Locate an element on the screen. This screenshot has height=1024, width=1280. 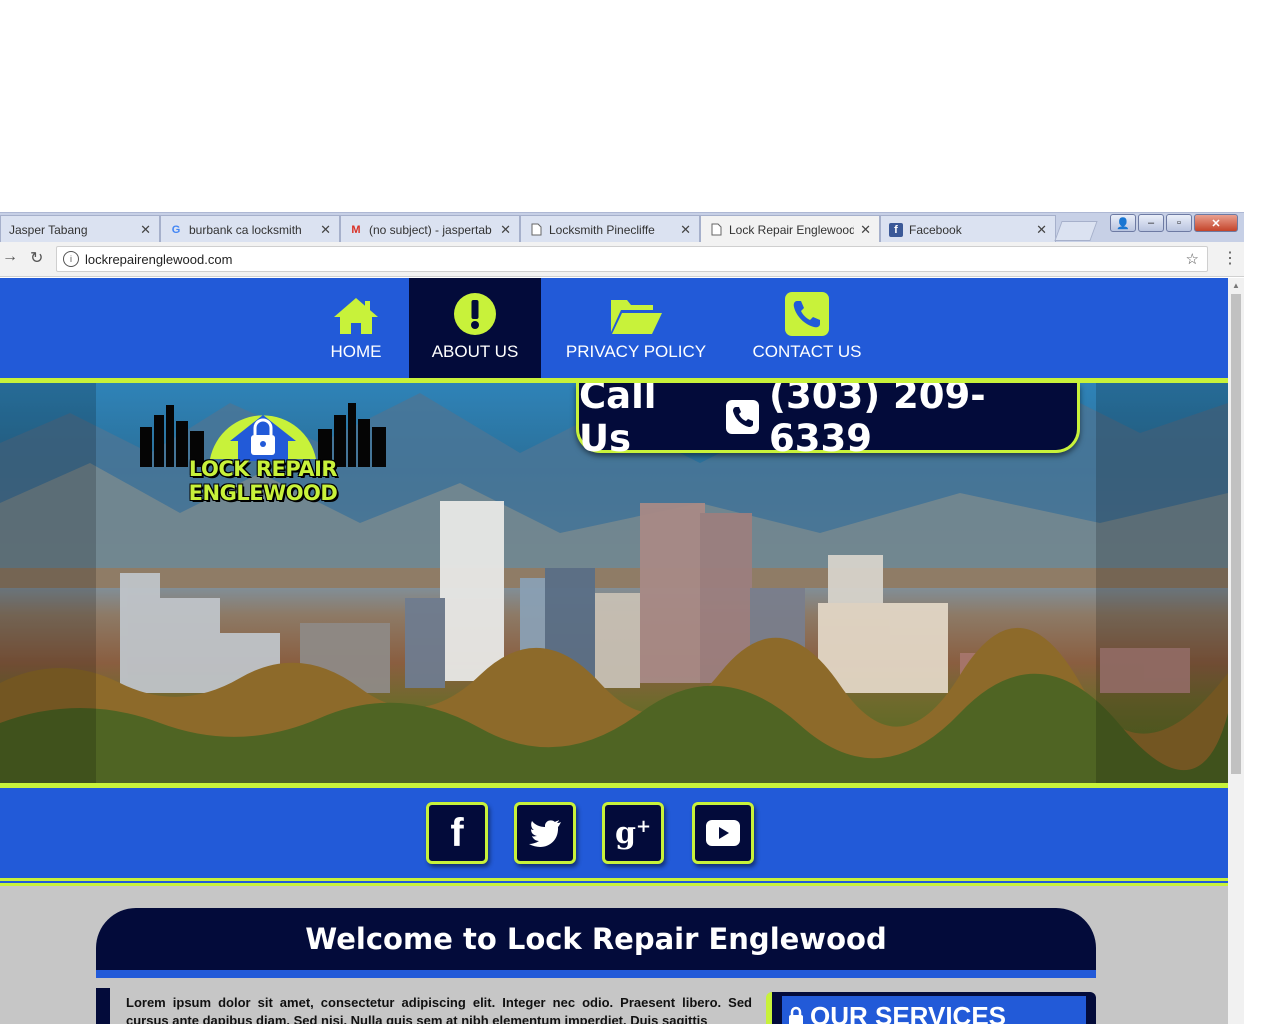
browser-tab-active: Lock Repair Englewood ✕ is located at coordinates (790, 229).